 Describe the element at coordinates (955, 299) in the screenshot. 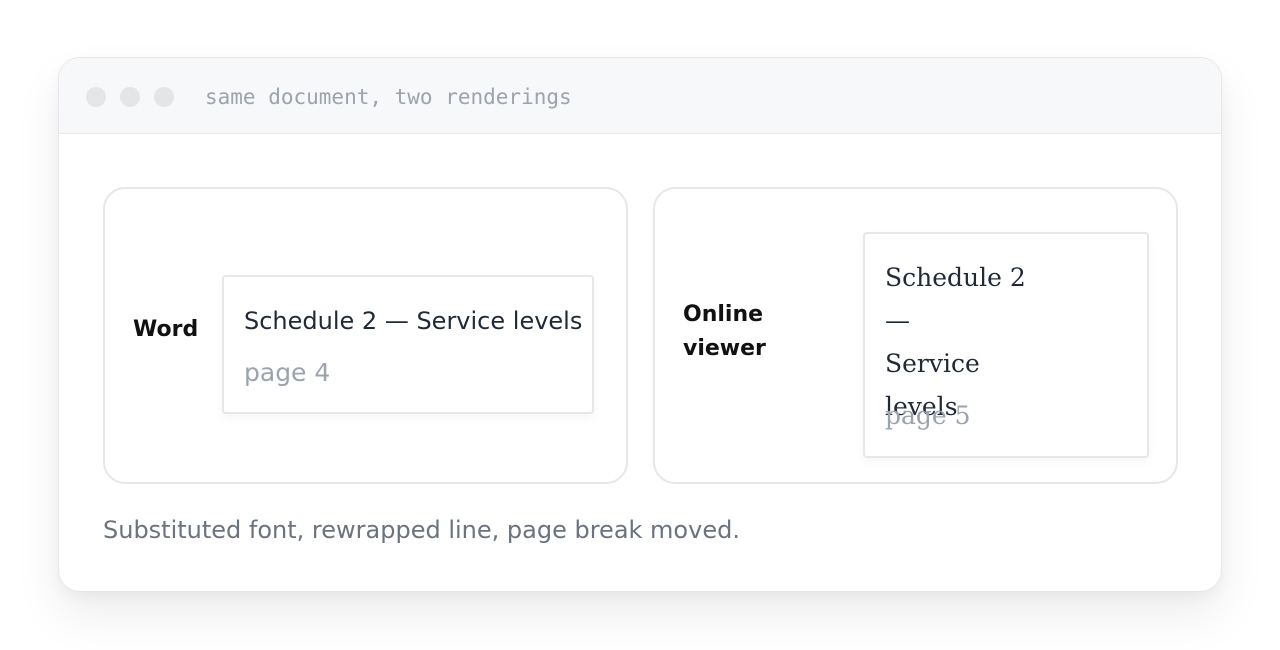

I see `heading-line: Schedule 2 —` at that location.